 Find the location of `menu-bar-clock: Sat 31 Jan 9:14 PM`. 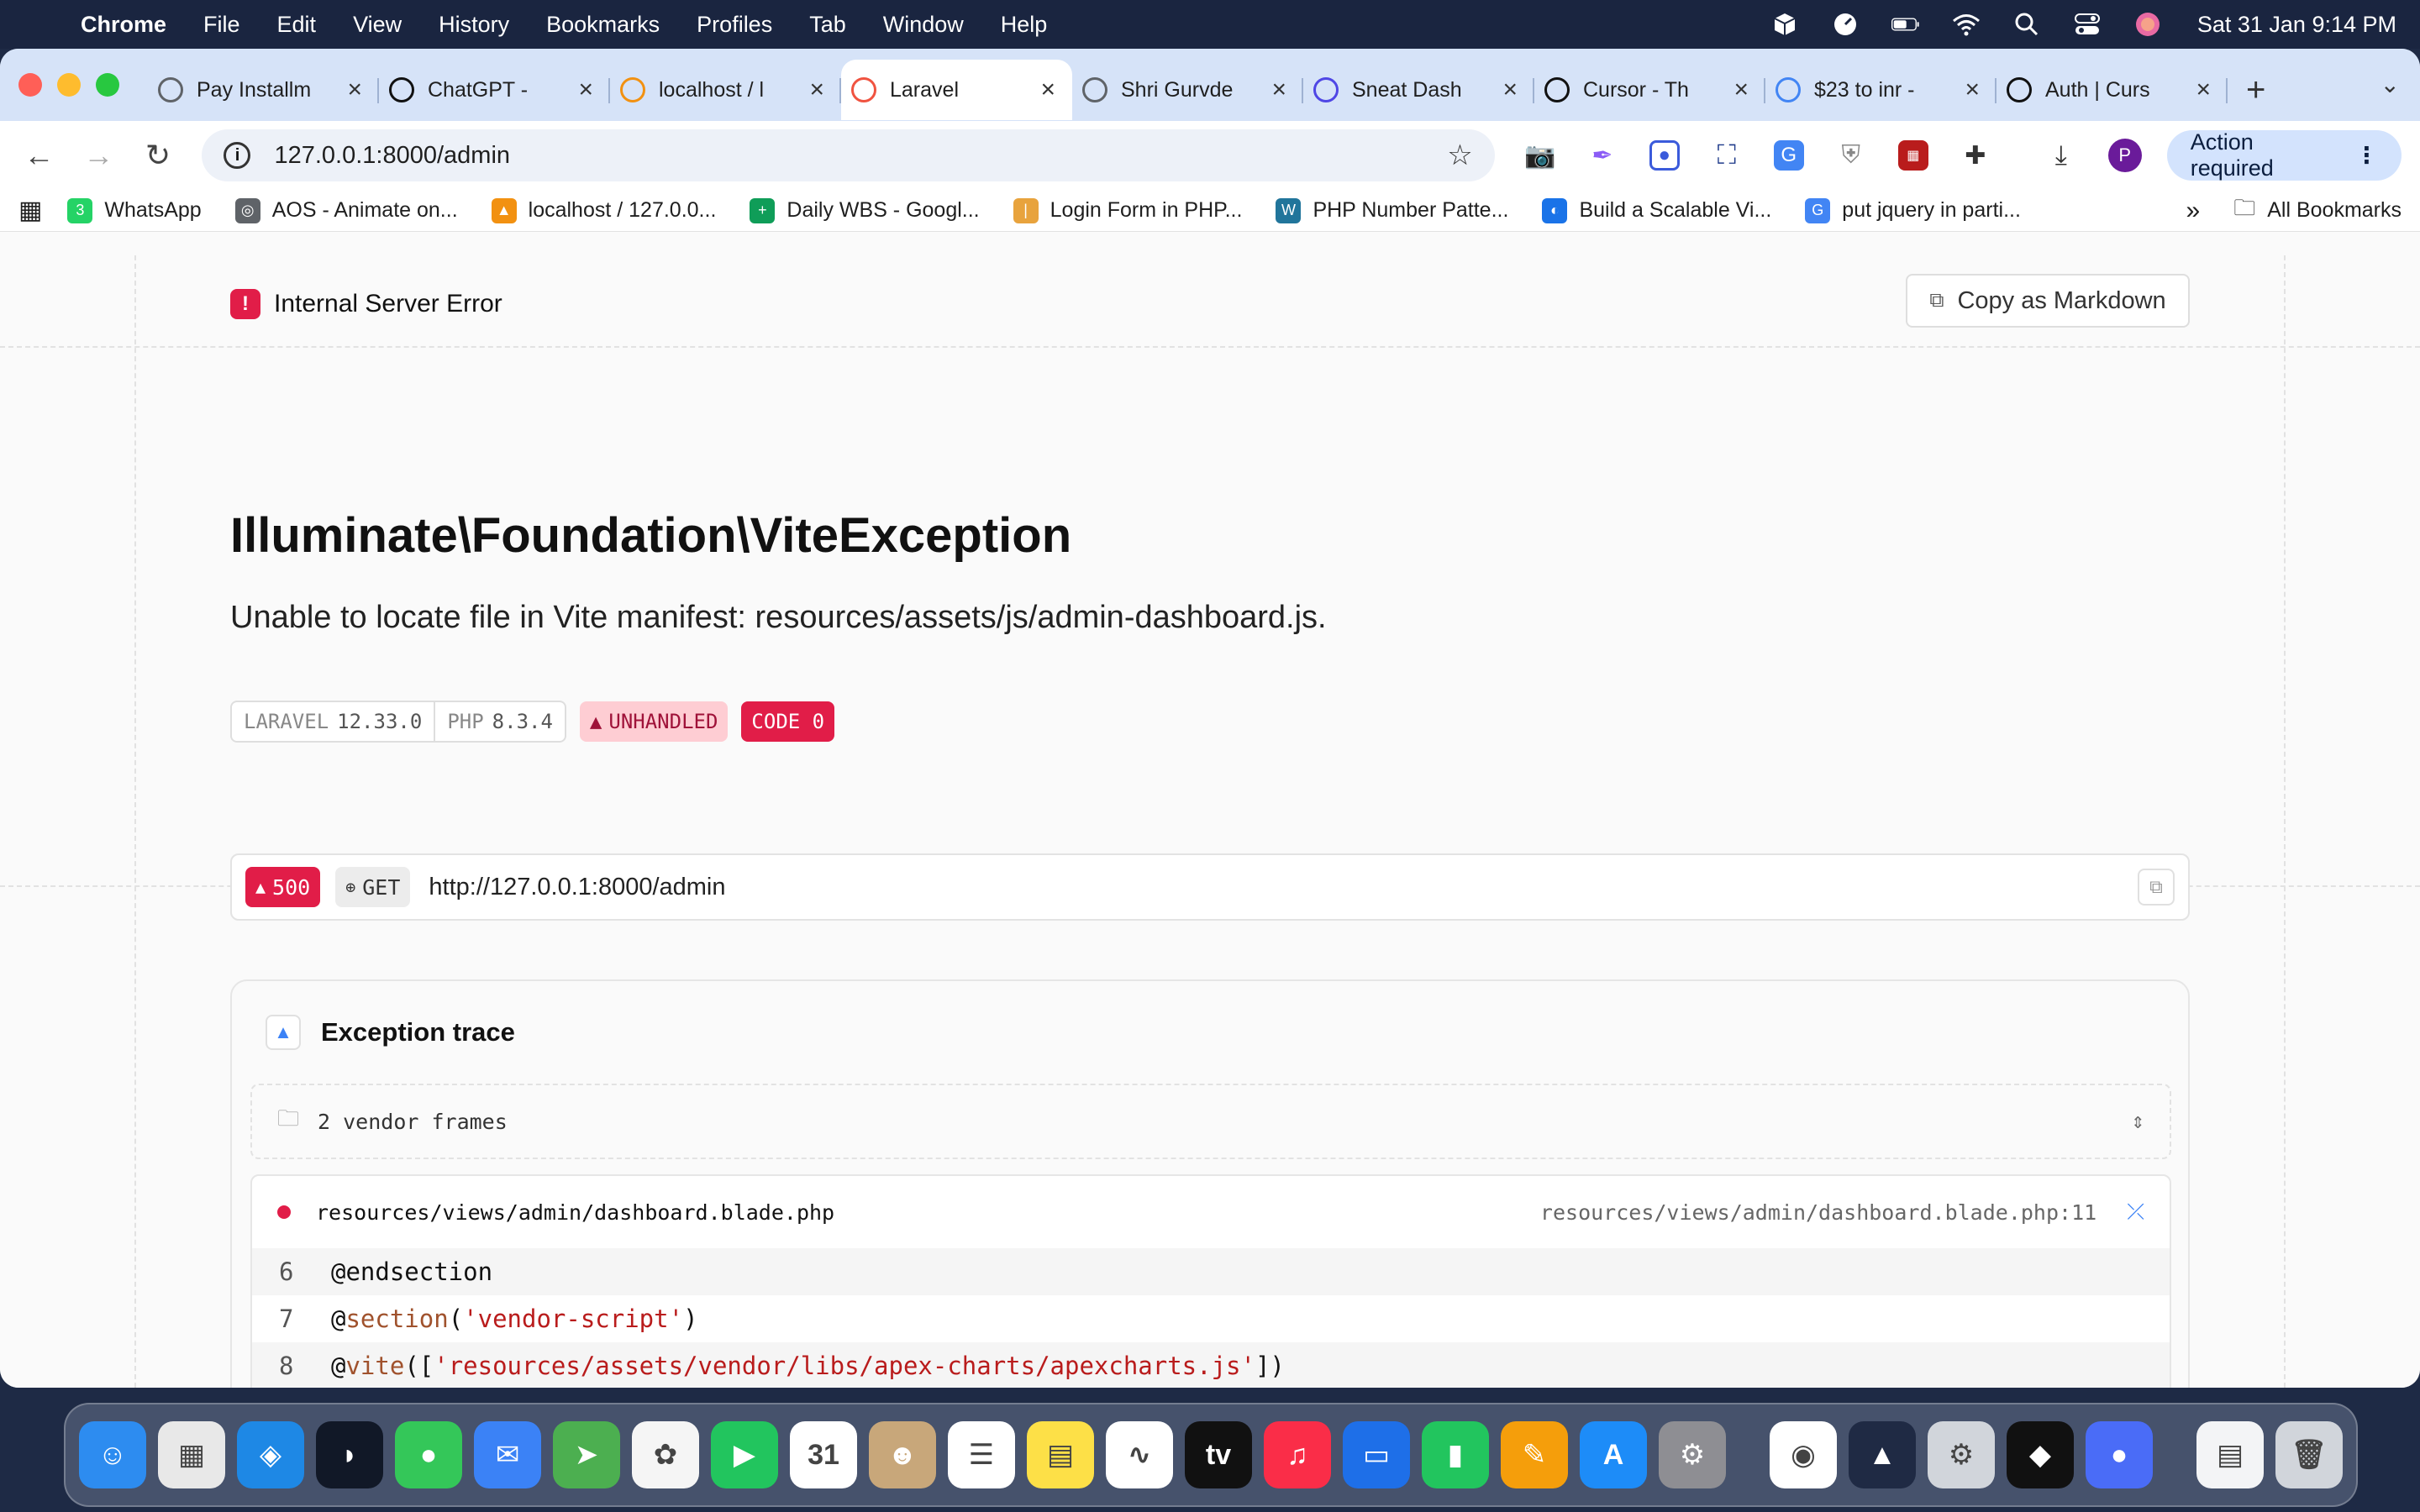

menu-bar-clock: Sat 31 Jan 9:14 PM is located at coordinates (2296, 25).